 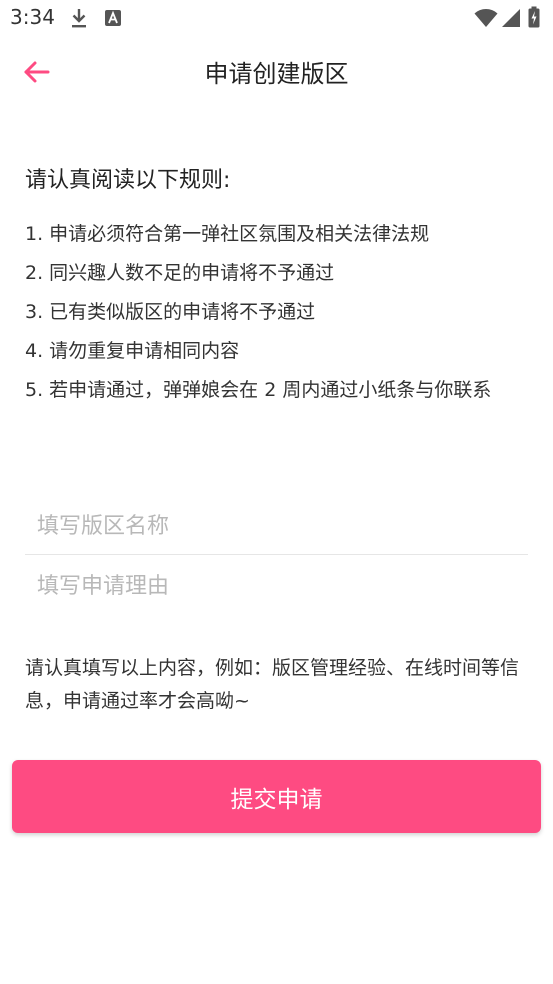 I want to click on rule-item-2: 2. 同兴趣人数不足的申请将不予通过, so click(x=180, y=273).